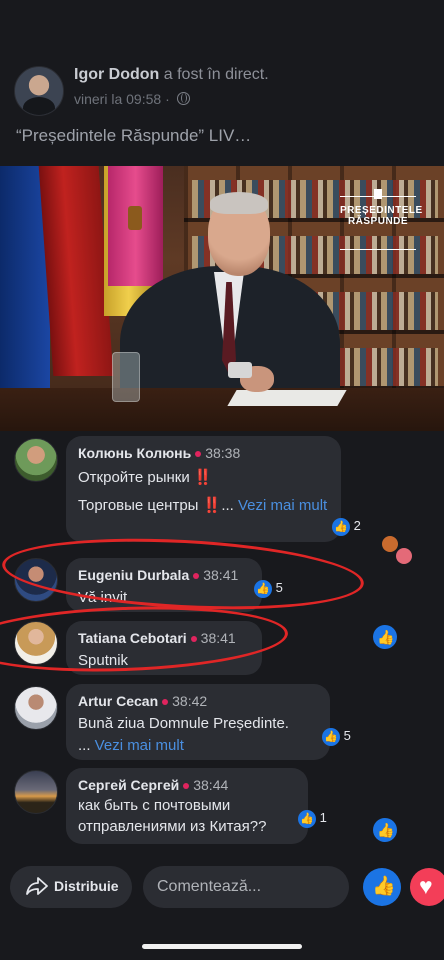 The width and height of the screenshot is (444, 960). Describe the element at coordinates (134, 453) in the screenshot. I see `commenter-name: Колюнь Колюнь` at that location.